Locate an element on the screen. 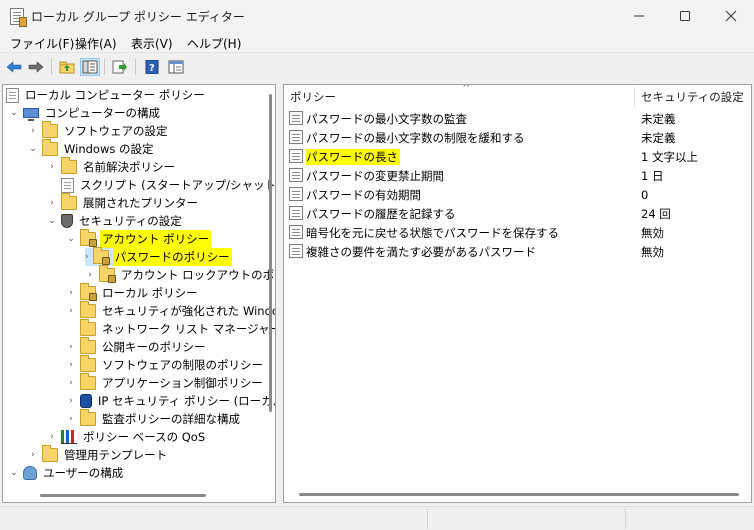 The width and height of the screenshot is (754, 530). column-header-security-setting: セキュリティの設定 is located at coordinates (696, 97).